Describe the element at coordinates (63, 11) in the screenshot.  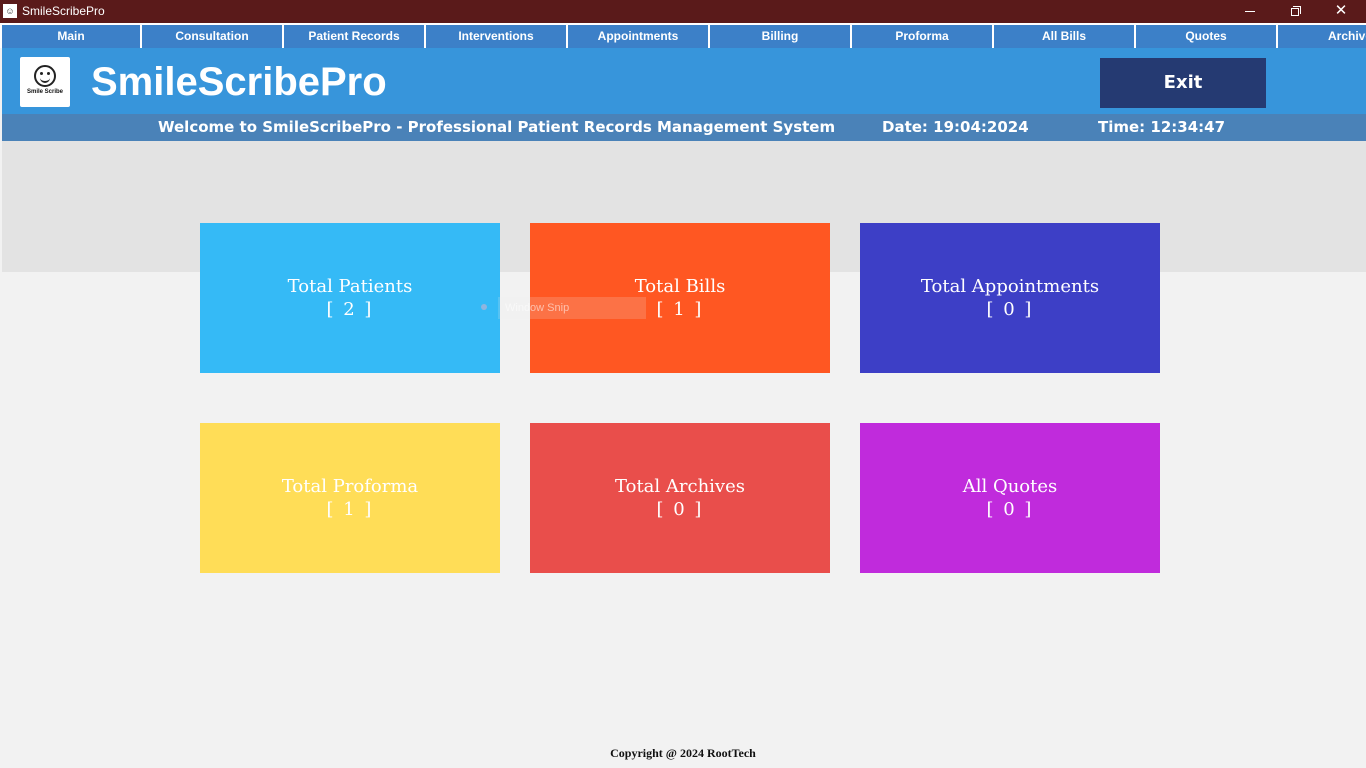
I see `window-title: SmileScribePro` at that location.